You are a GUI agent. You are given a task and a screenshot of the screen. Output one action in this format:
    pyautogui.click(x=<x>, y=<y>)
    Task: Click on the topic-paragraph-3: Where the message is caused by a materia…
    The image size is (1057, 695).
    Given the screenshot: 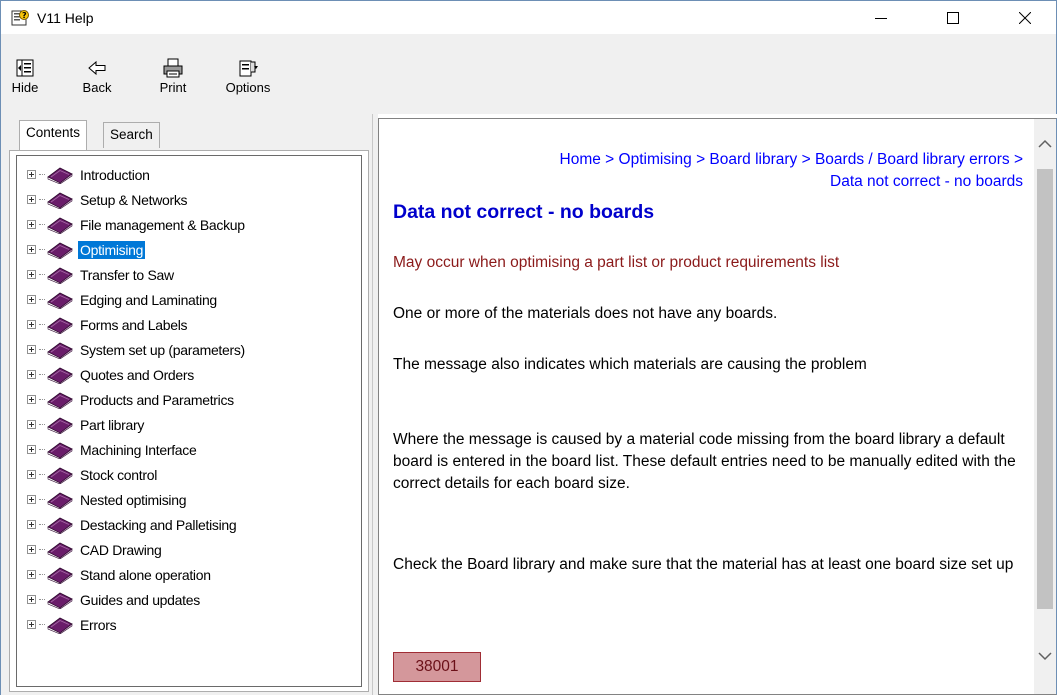 What is the action you would take?
    pyautogui.click(x=704, y=461)
    